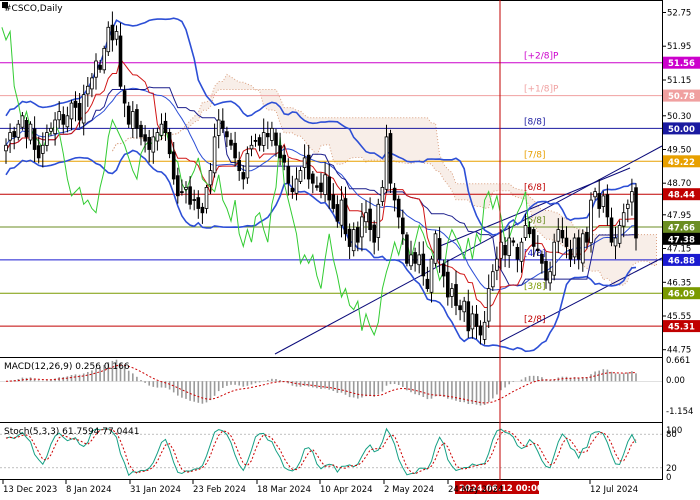 Image resolution: width=700 pixels, height=500 pixels. Describe the element at coordinates (346, 490) in the screenshot. I see `time-tick-label: 10 Apr 2024` at that location.